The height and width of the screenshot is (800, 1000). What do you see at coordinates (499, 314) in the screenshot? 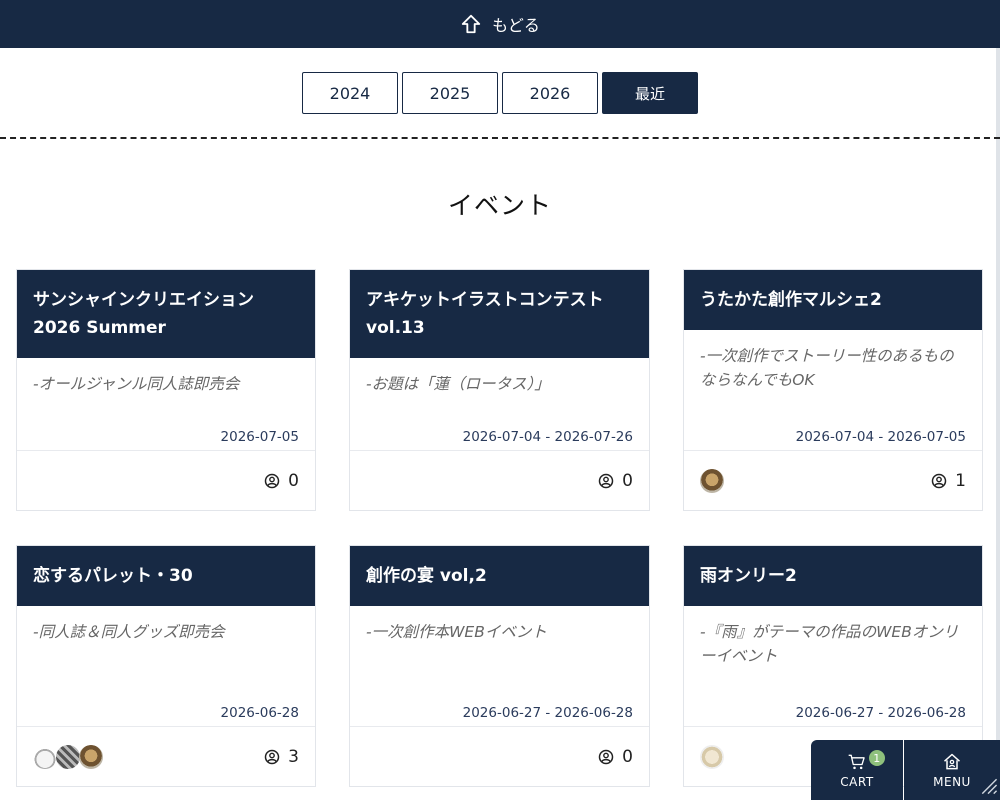
I see `event-title: アキケットイラストコンテスト vol.13` at bounding box center [499, 314].